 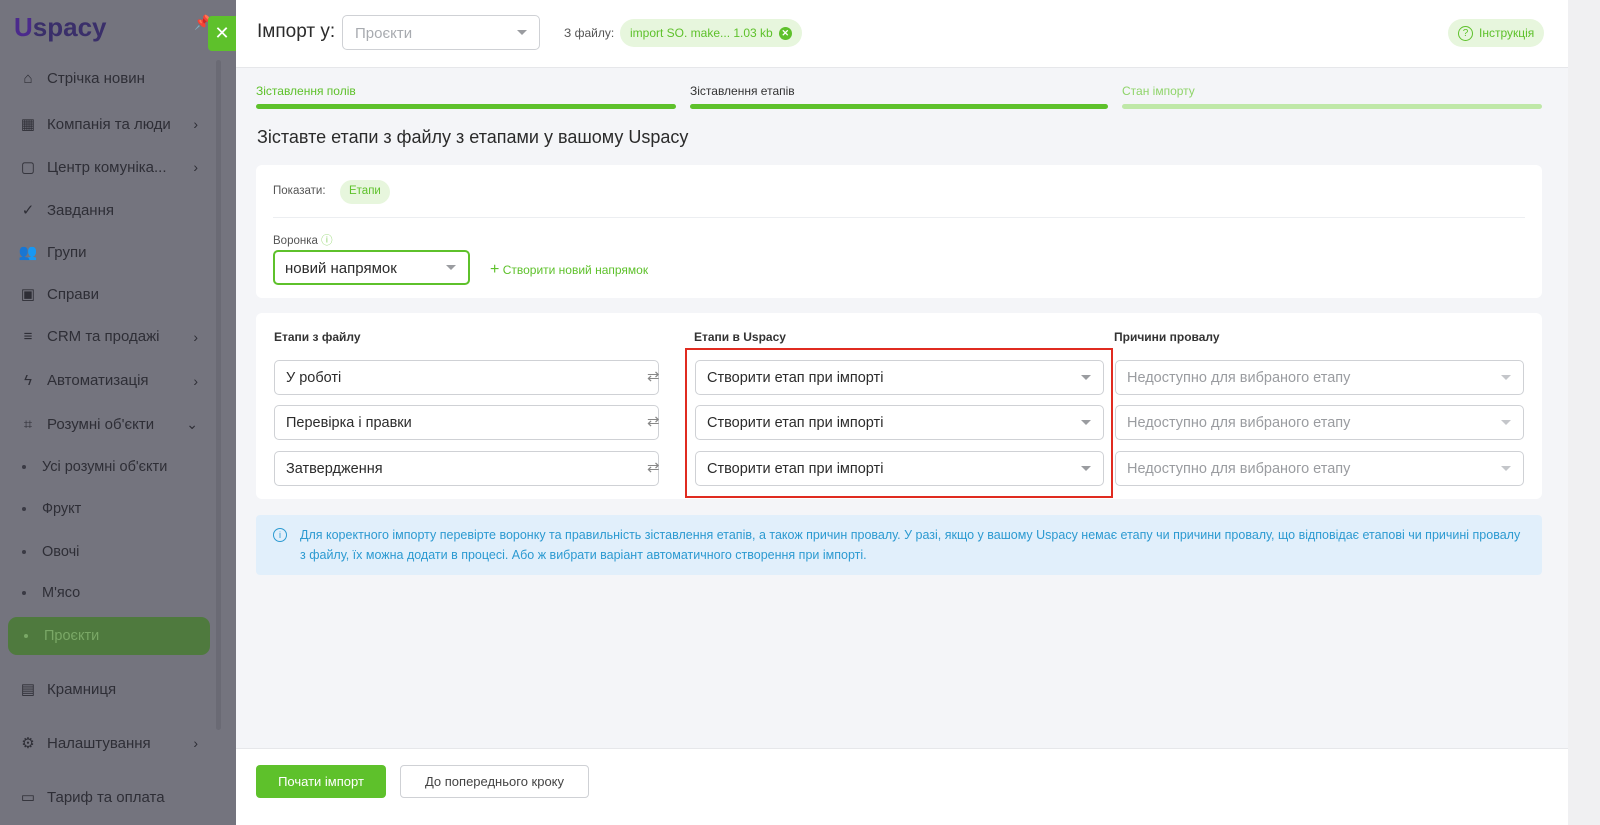 I want to click on sidebar-item-automation: ϟ Автоматизація ›, so click(x=108, y=380).